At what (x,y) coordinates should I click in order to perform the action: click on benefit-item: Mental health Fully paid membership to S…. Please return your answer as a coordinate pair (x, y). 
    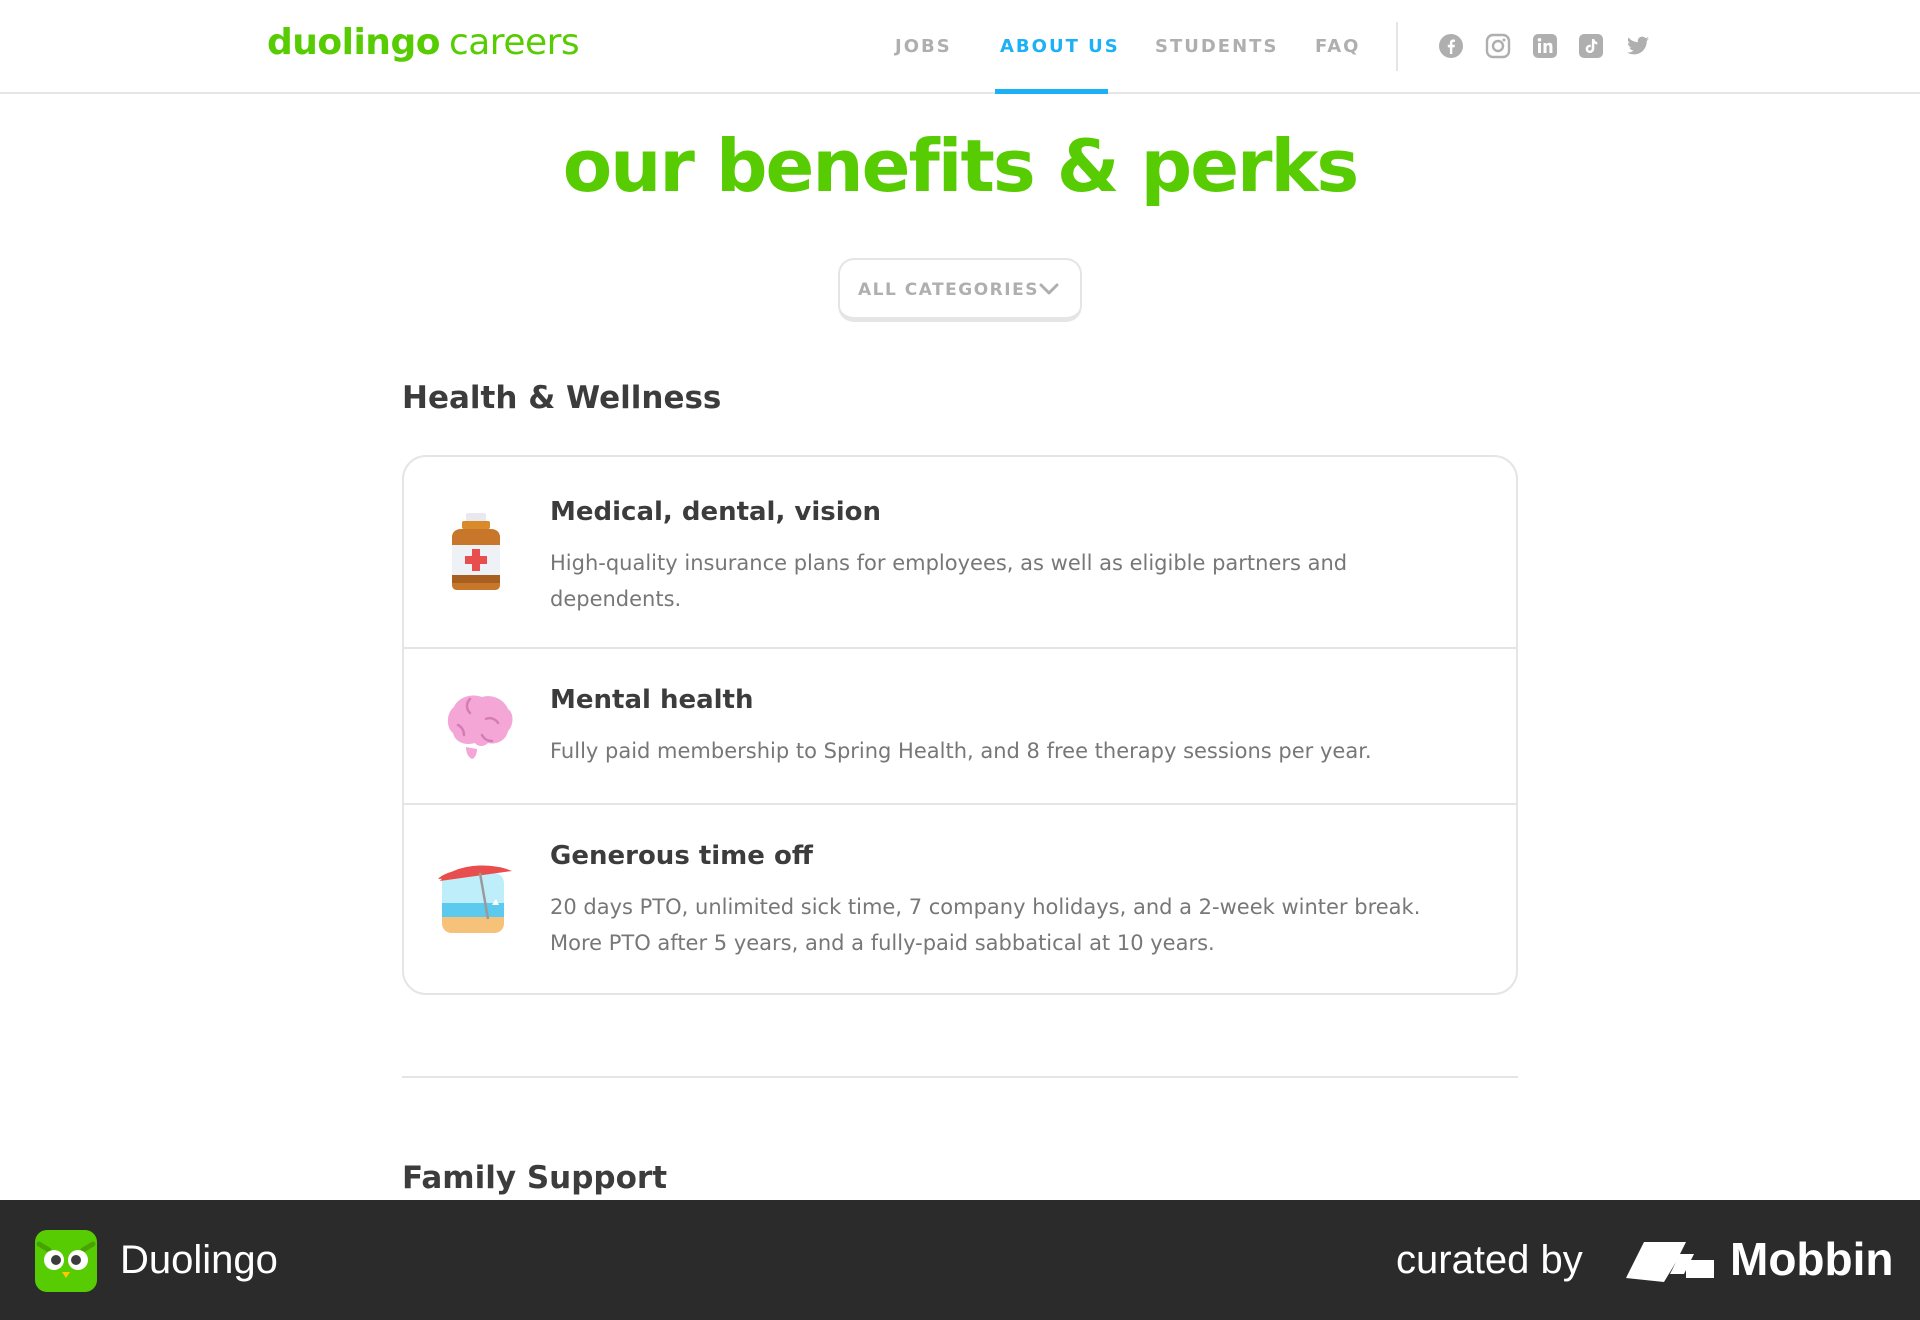
    Looking at the image, I should click on (960, 725).